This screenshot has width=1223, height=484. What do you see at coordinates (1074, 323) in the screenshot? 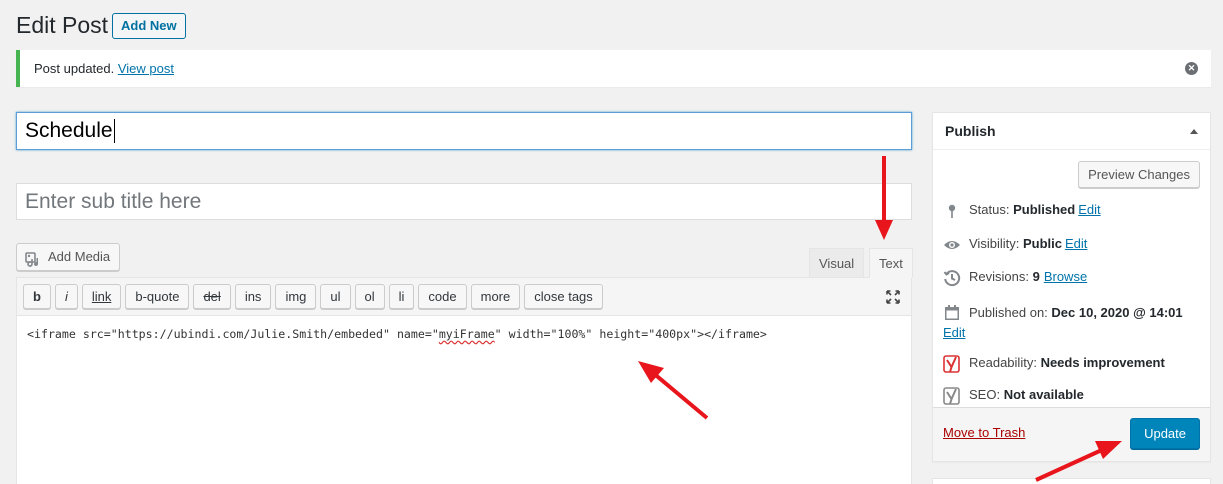
I see `published-on-row: Published on: Dec 10, 2020 @ 14:01 Edit` at bounding box center [1074, 323].